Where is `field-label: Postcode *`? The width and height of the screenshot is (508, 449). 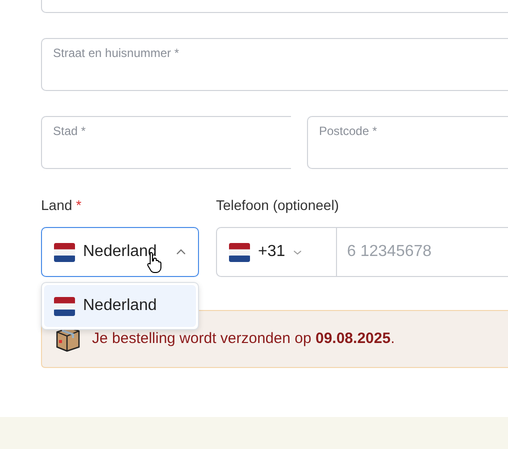
field-label: Postcode * is located at coordinates (348, 131).